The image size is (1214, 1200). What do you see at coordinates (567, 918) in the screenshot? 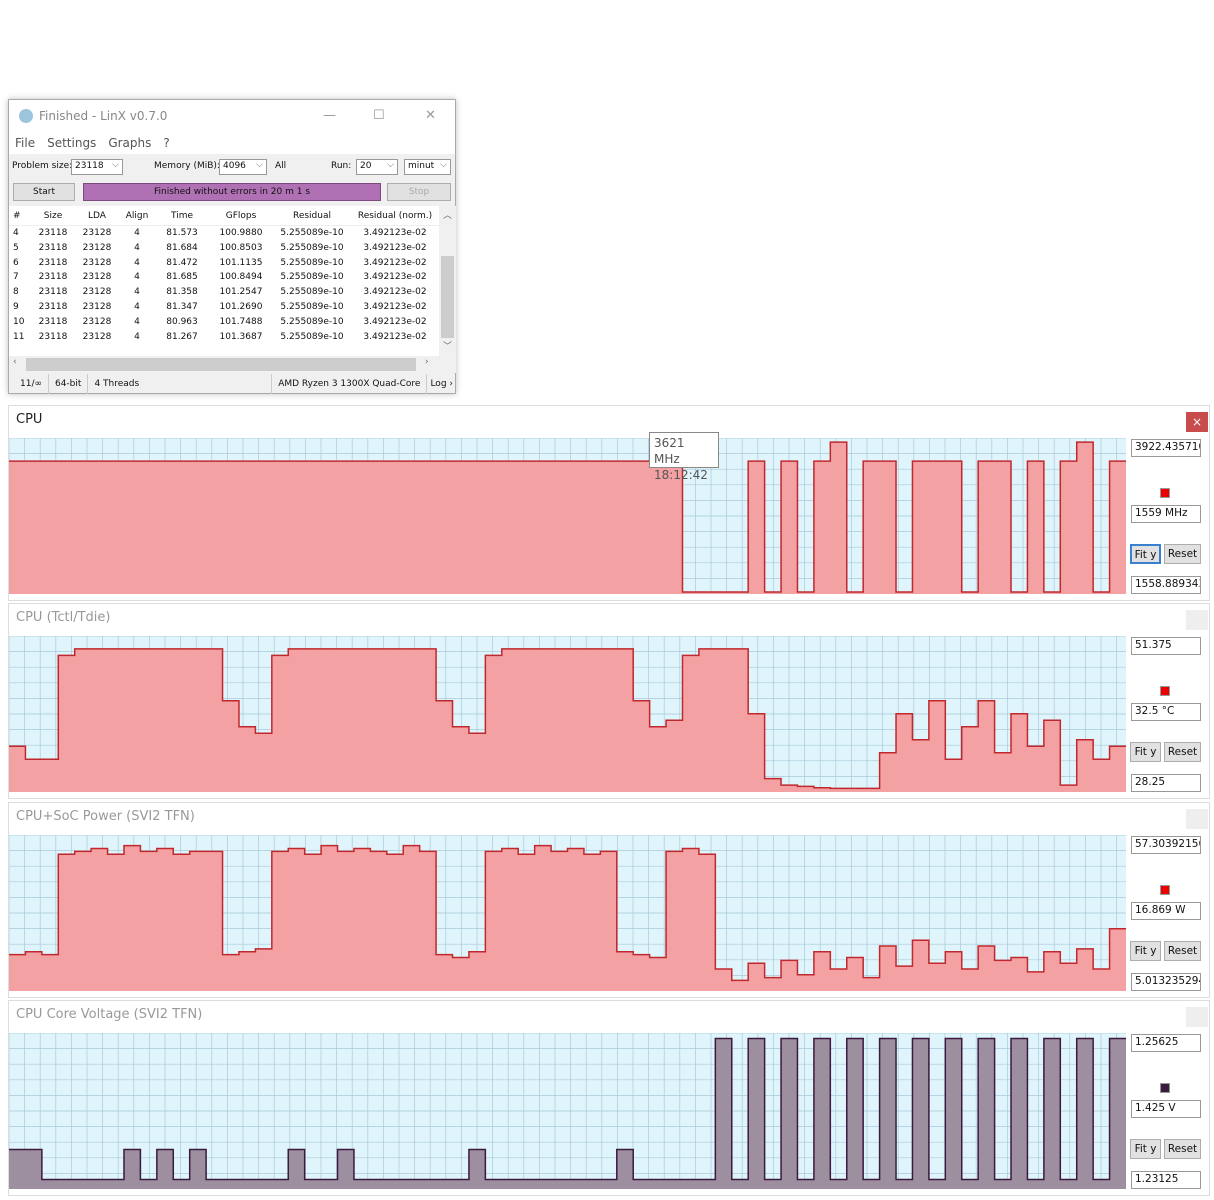
I see `series-area` at bounding box center [567, 918].